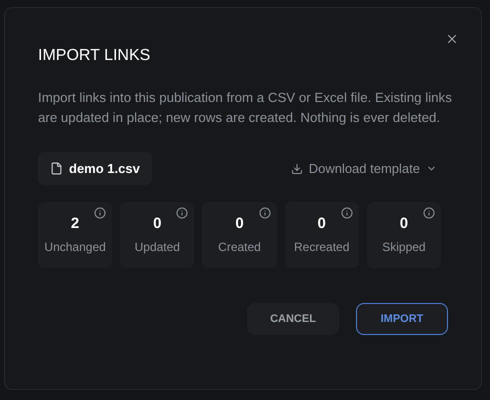 The width and height of the screenshot is (490, 400). I want to click on download-template-button: Download template, so click(363, 168).